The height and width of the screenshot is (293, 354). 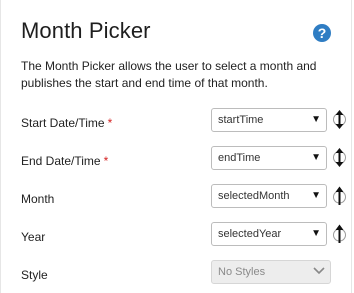 What do you see at coordinates (33, 237) in the screenshot?
I see `field-label: Year` at bounding box center [33, 237].